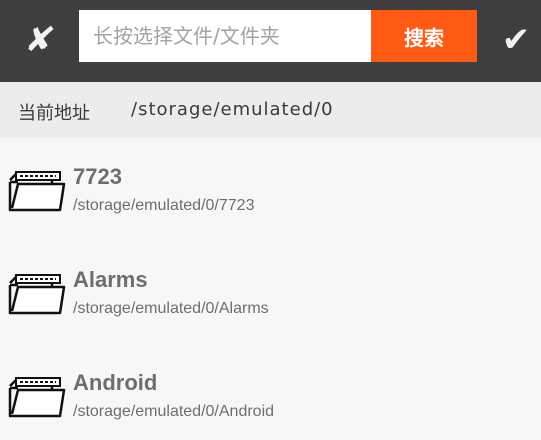  I want to click on file-name: 7723, so click(97, 176).